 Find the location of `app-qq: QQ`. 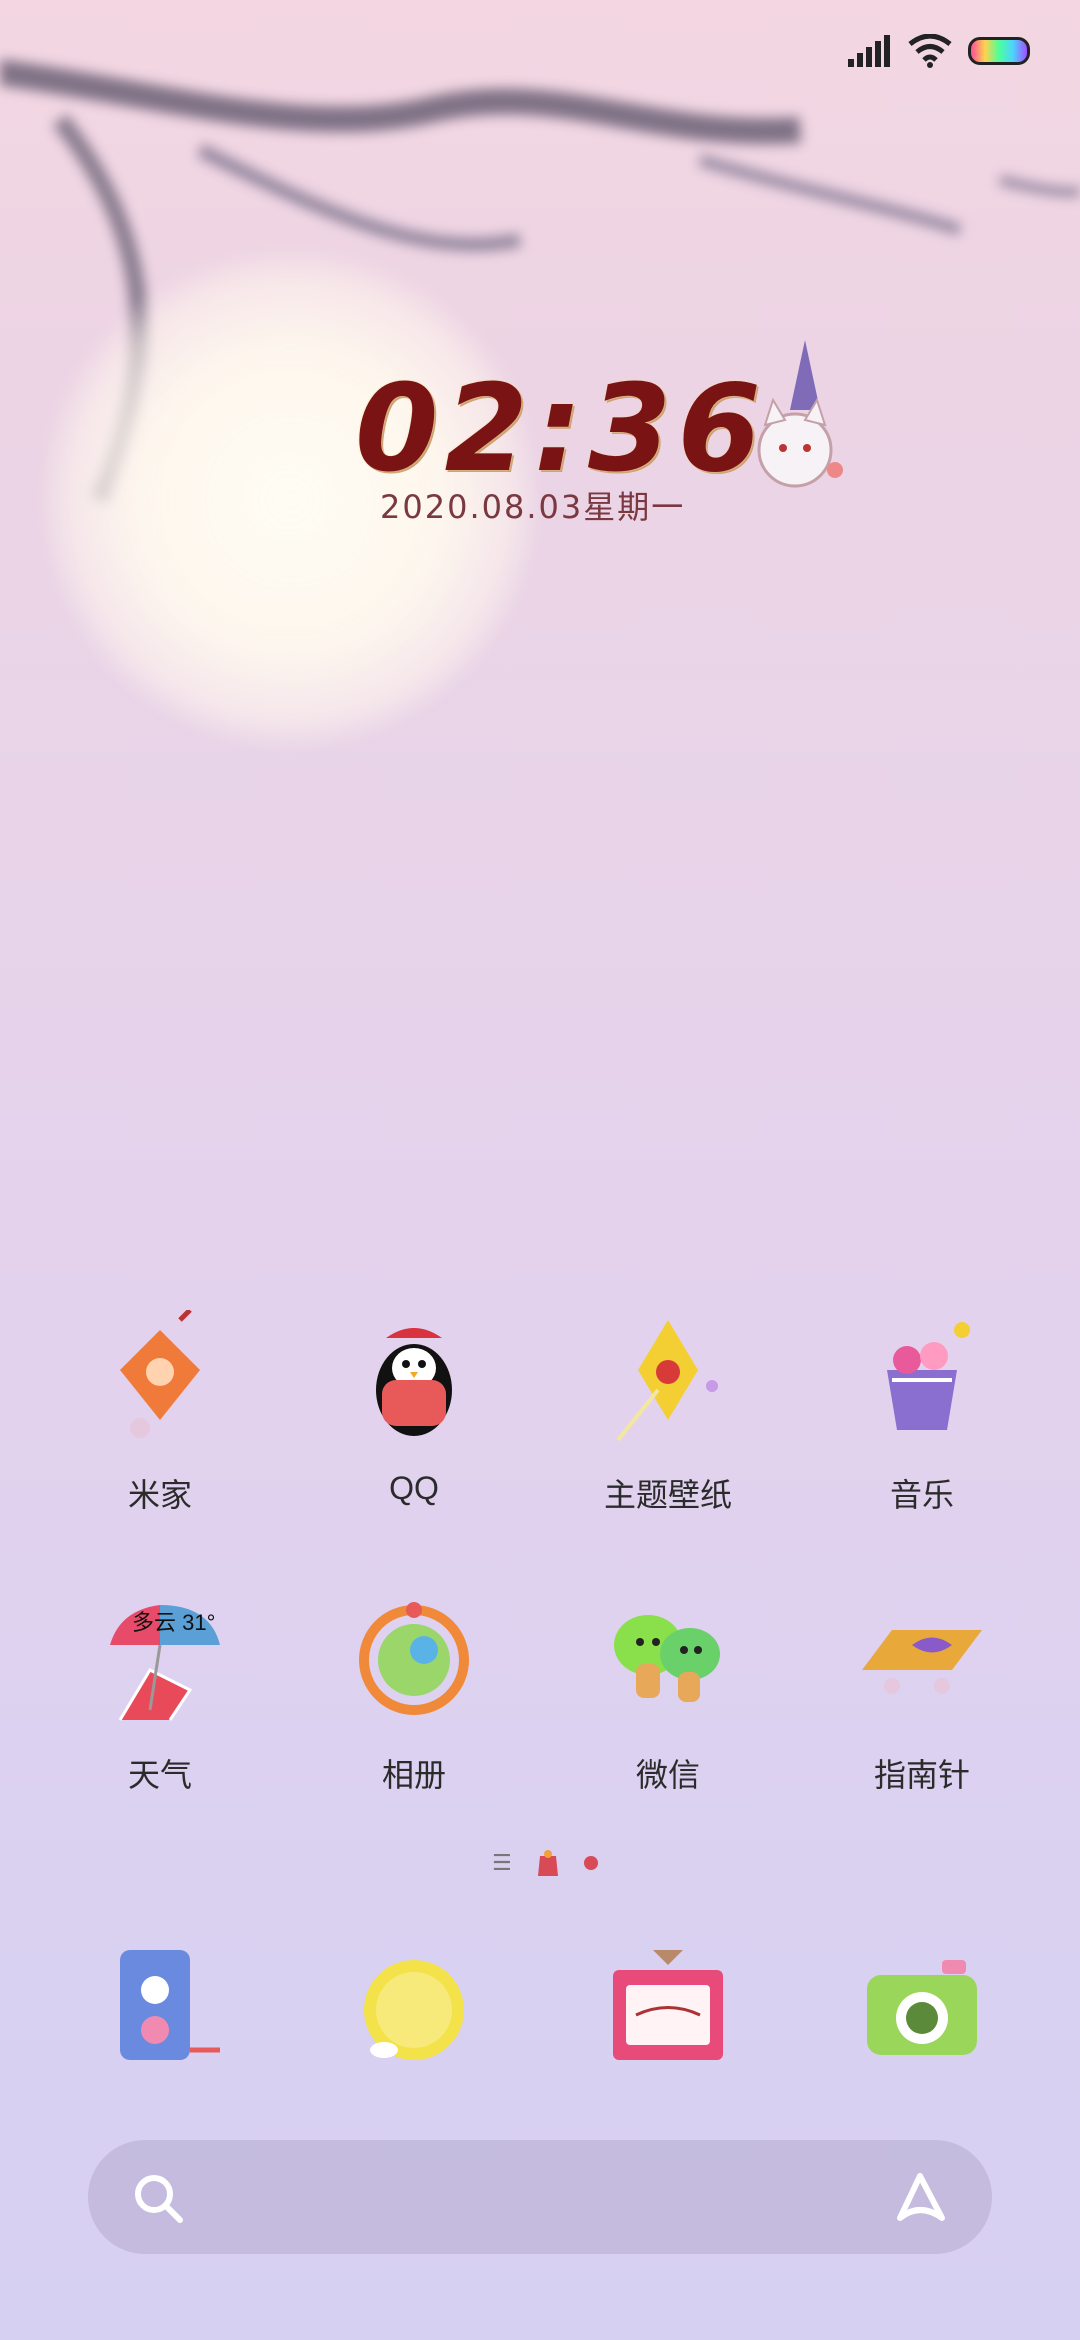

app-qq: QQ is located at coordinates (414, 1408).